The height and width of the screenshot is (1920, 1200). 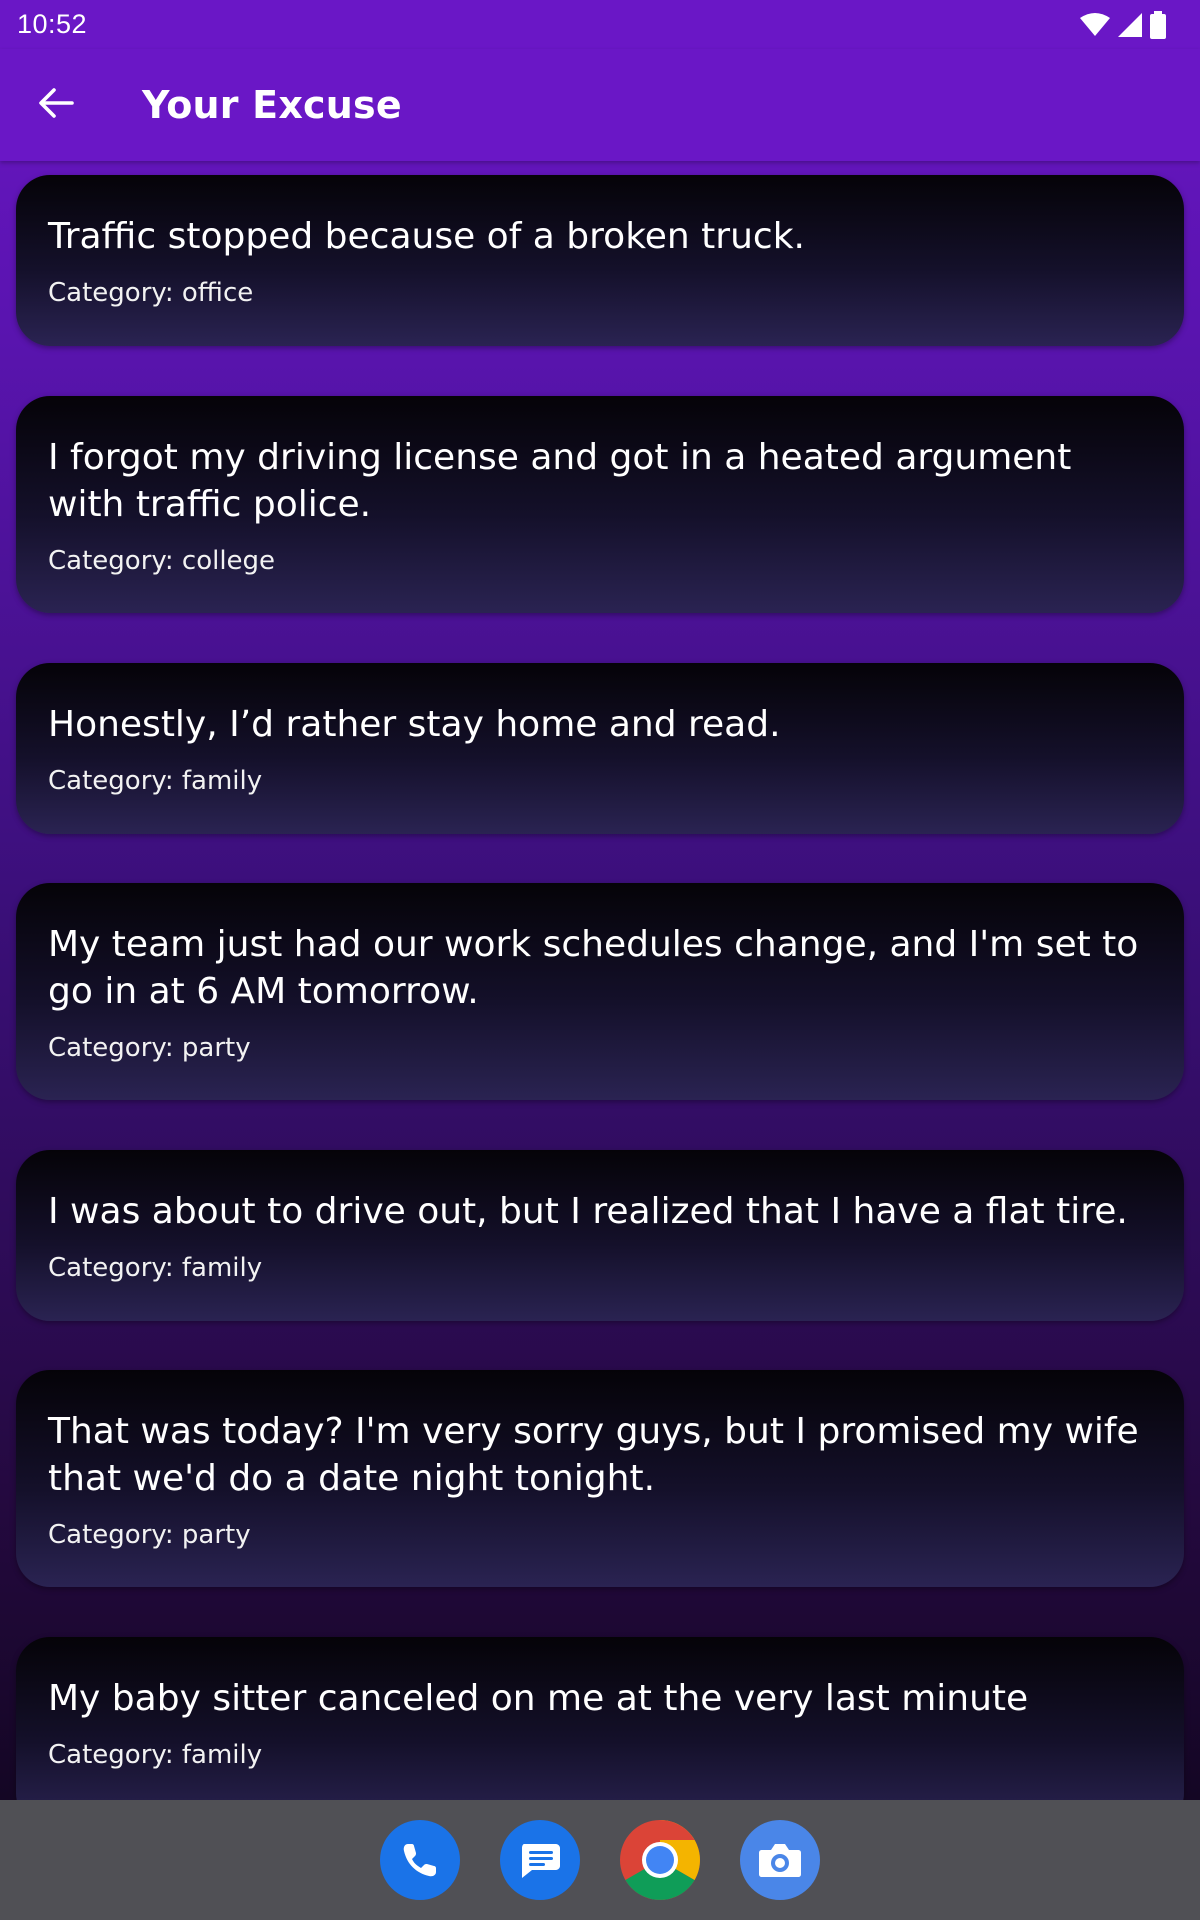 What do you see at coordinates (600, 24) in the screenshot?
I see `status-bar: 10:52` at bounding box center [600, 24].